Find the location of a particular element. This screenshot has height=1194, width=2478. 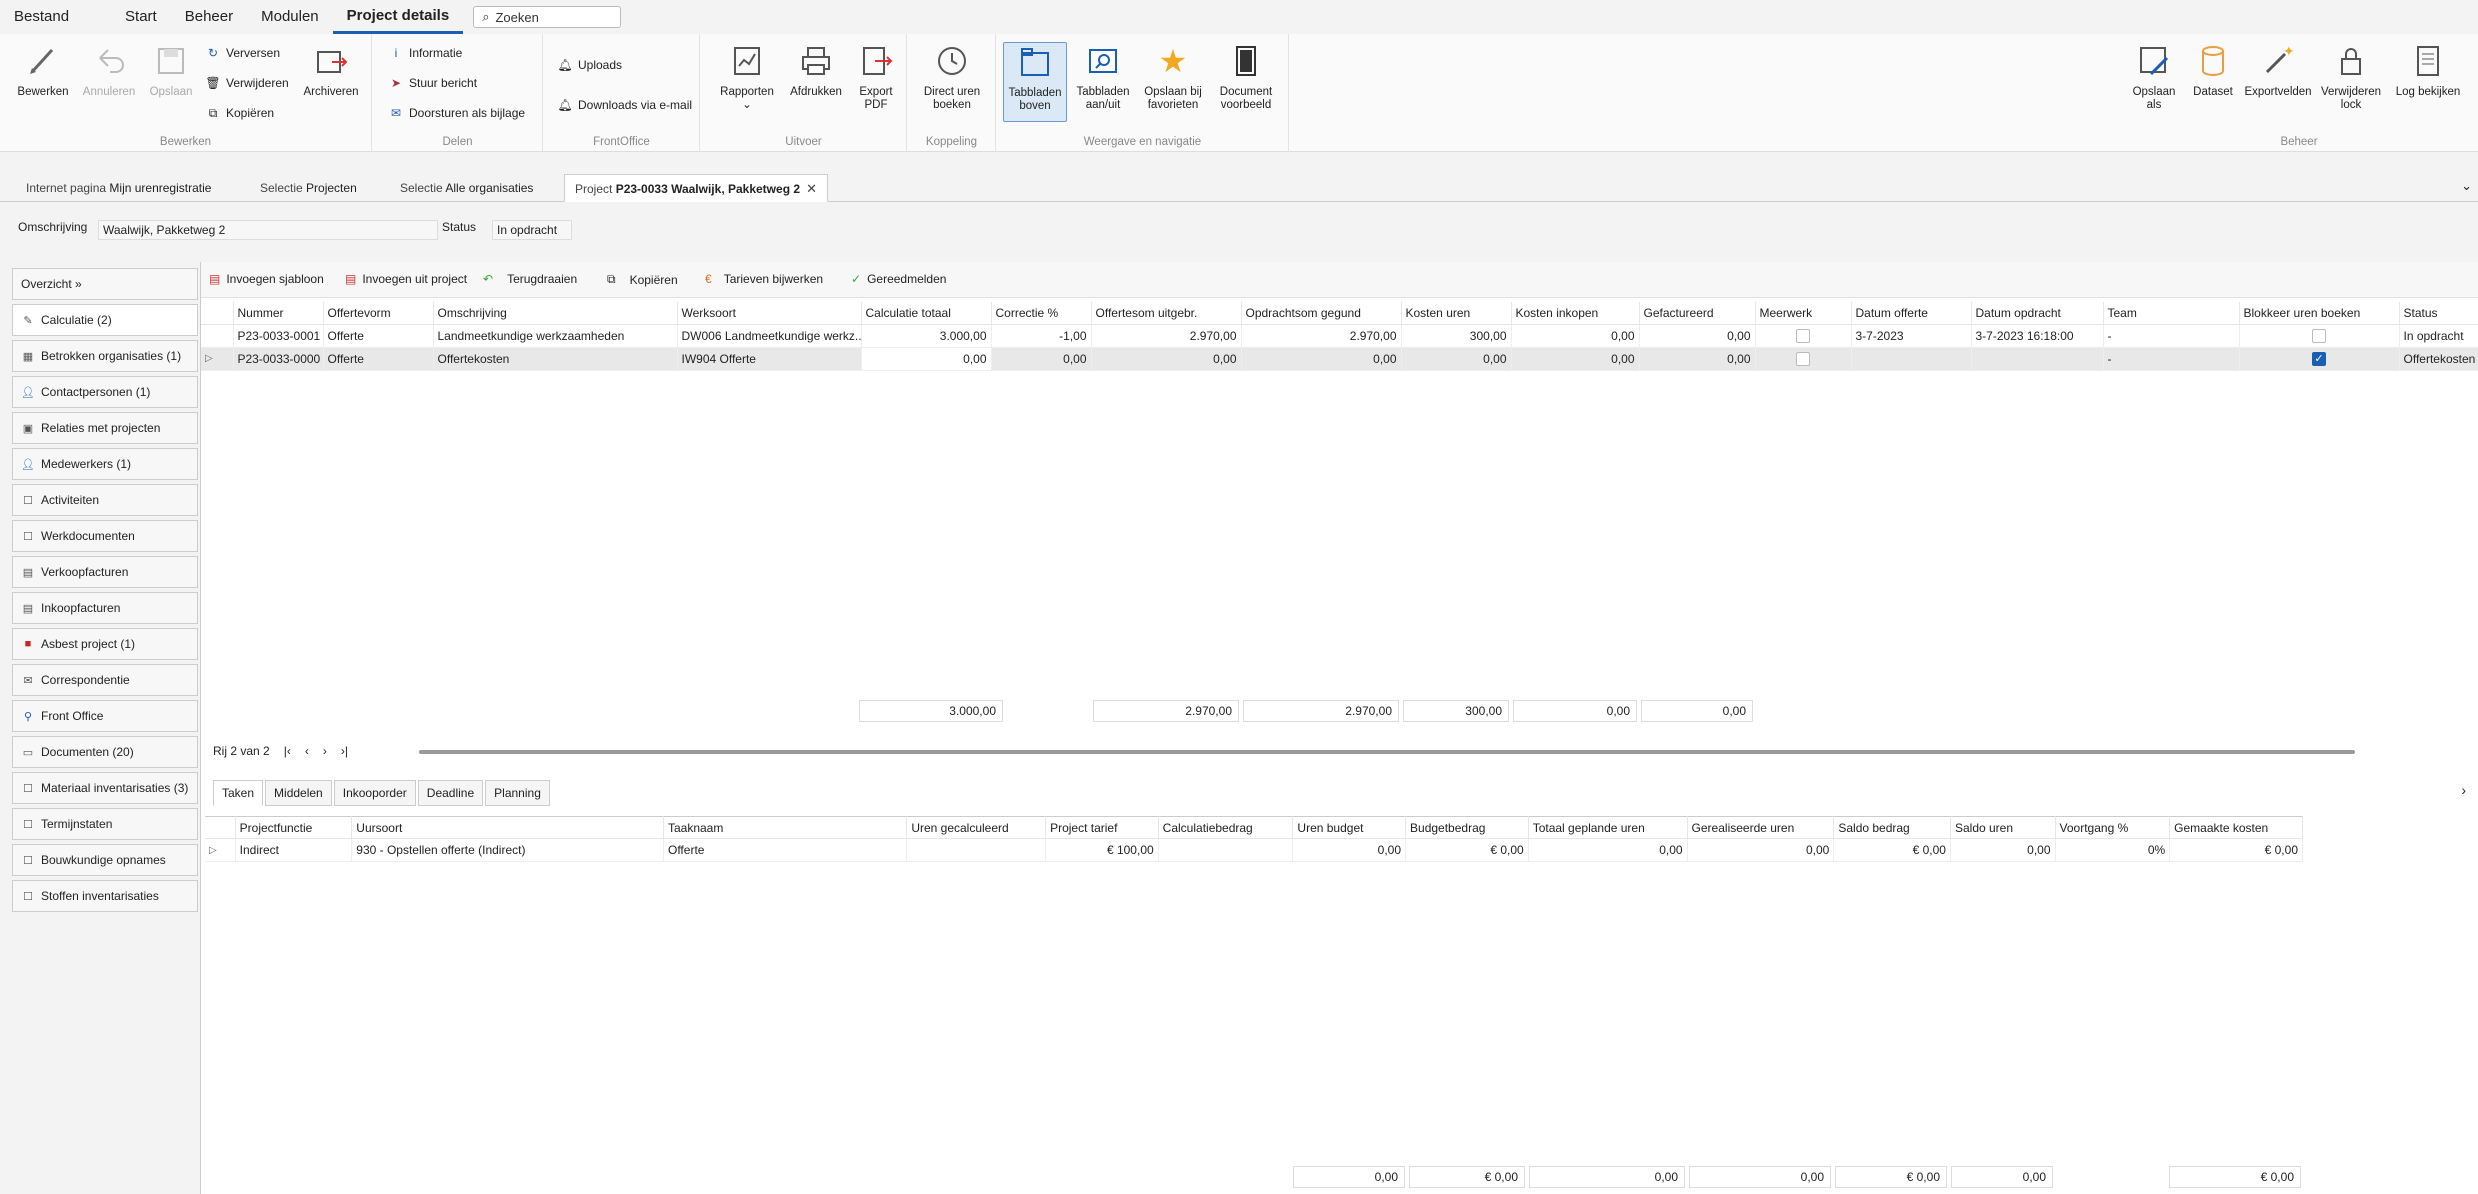

checkbox is located at coordinates (1803, 335).